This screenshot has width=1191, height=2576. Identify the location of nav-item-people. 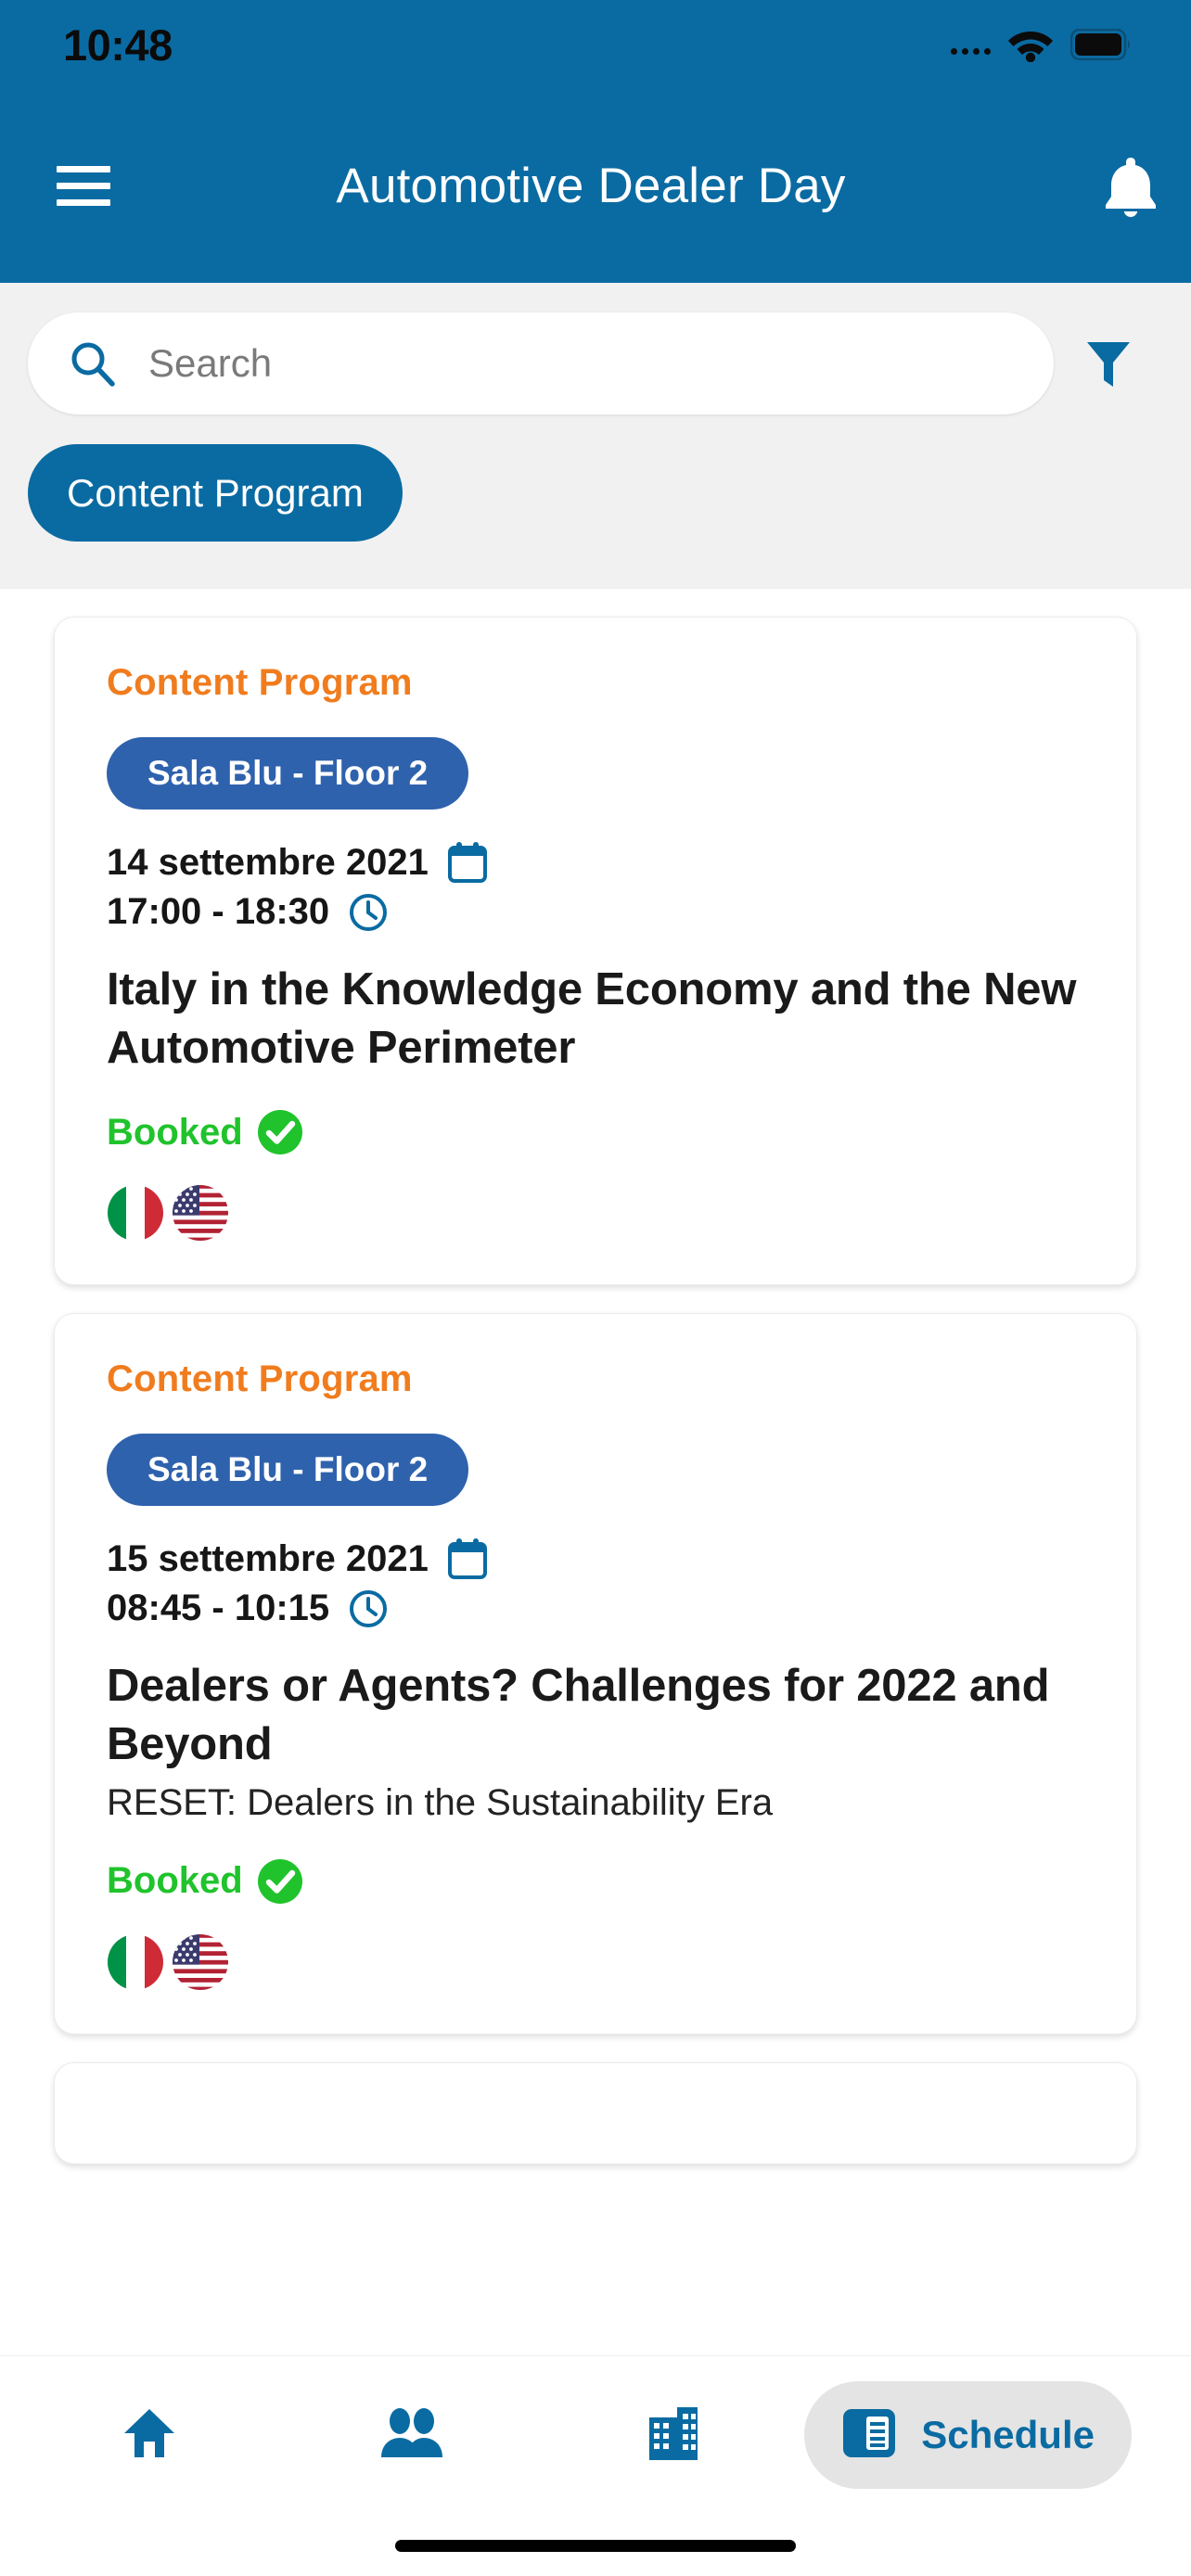
(411, 2435).